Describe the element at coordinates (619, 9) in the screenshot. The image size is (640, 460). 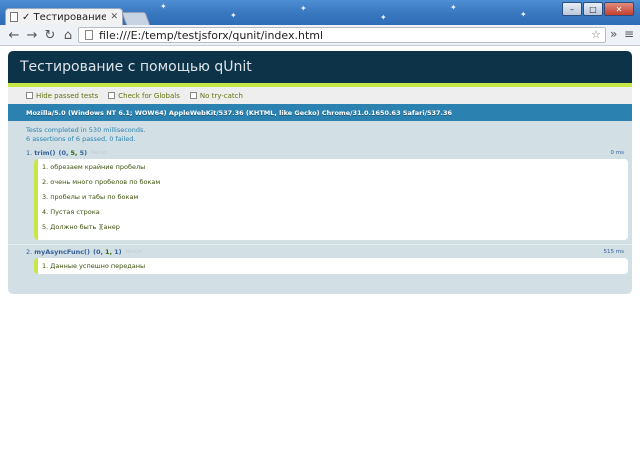
I see `close-button: ✕` at that location.